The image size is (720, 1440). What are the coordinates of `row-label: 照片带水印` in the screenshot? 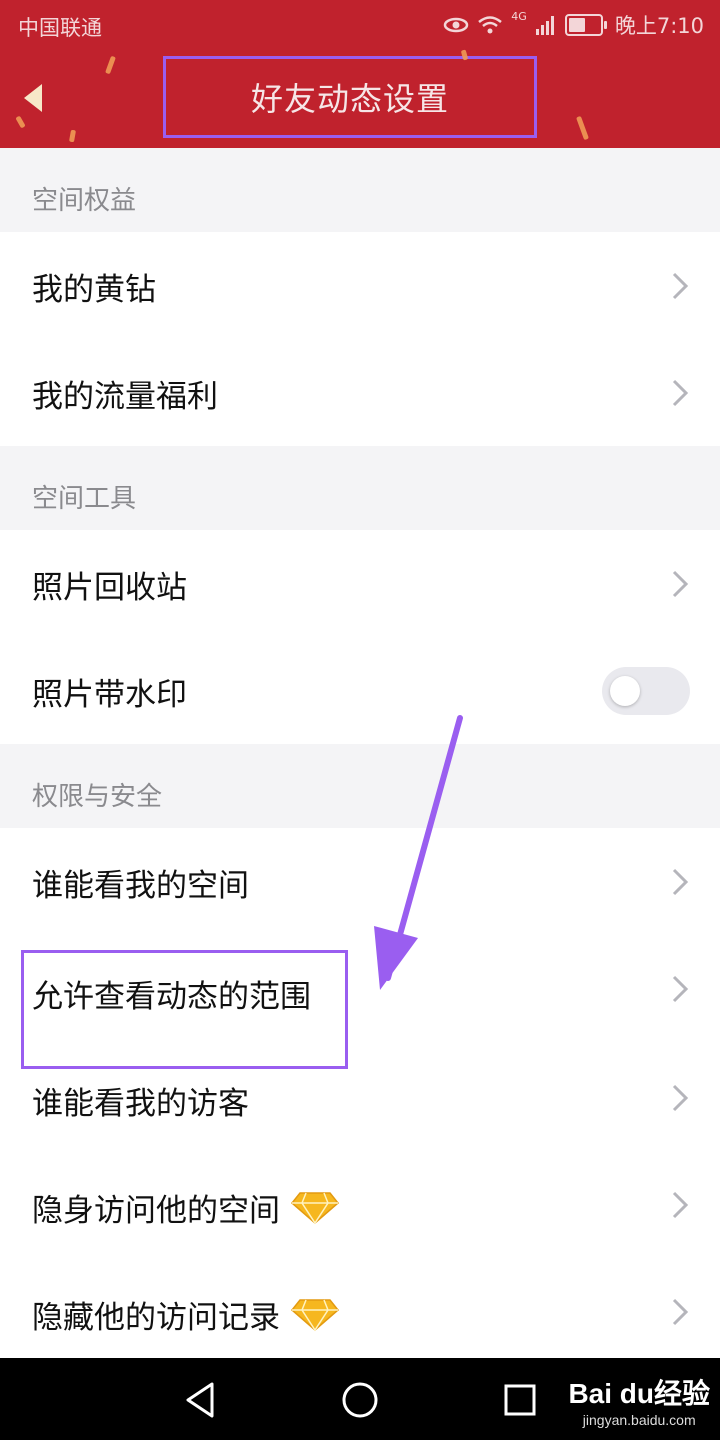 It's located at (109, 695).